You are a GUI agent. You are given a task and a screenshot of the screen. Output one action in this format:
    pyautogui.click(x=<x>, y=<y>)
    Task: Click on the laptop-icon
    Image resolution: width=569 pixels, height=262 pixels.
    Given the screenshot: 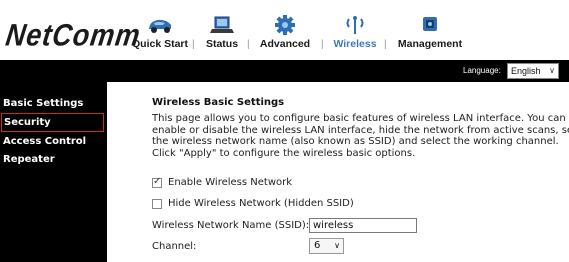 What is the action you would take?
    pyautogui.click(x=222, y=25)
    